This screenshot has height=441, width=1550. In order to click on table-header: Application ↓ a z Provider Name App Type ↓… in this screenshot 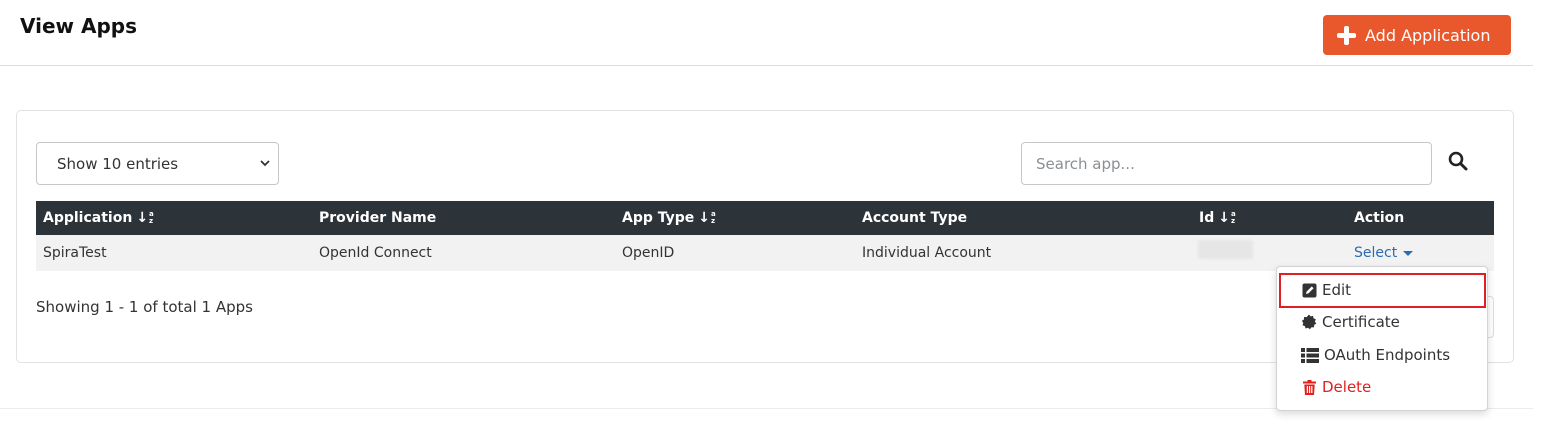, I will do `click(765, 218)`.